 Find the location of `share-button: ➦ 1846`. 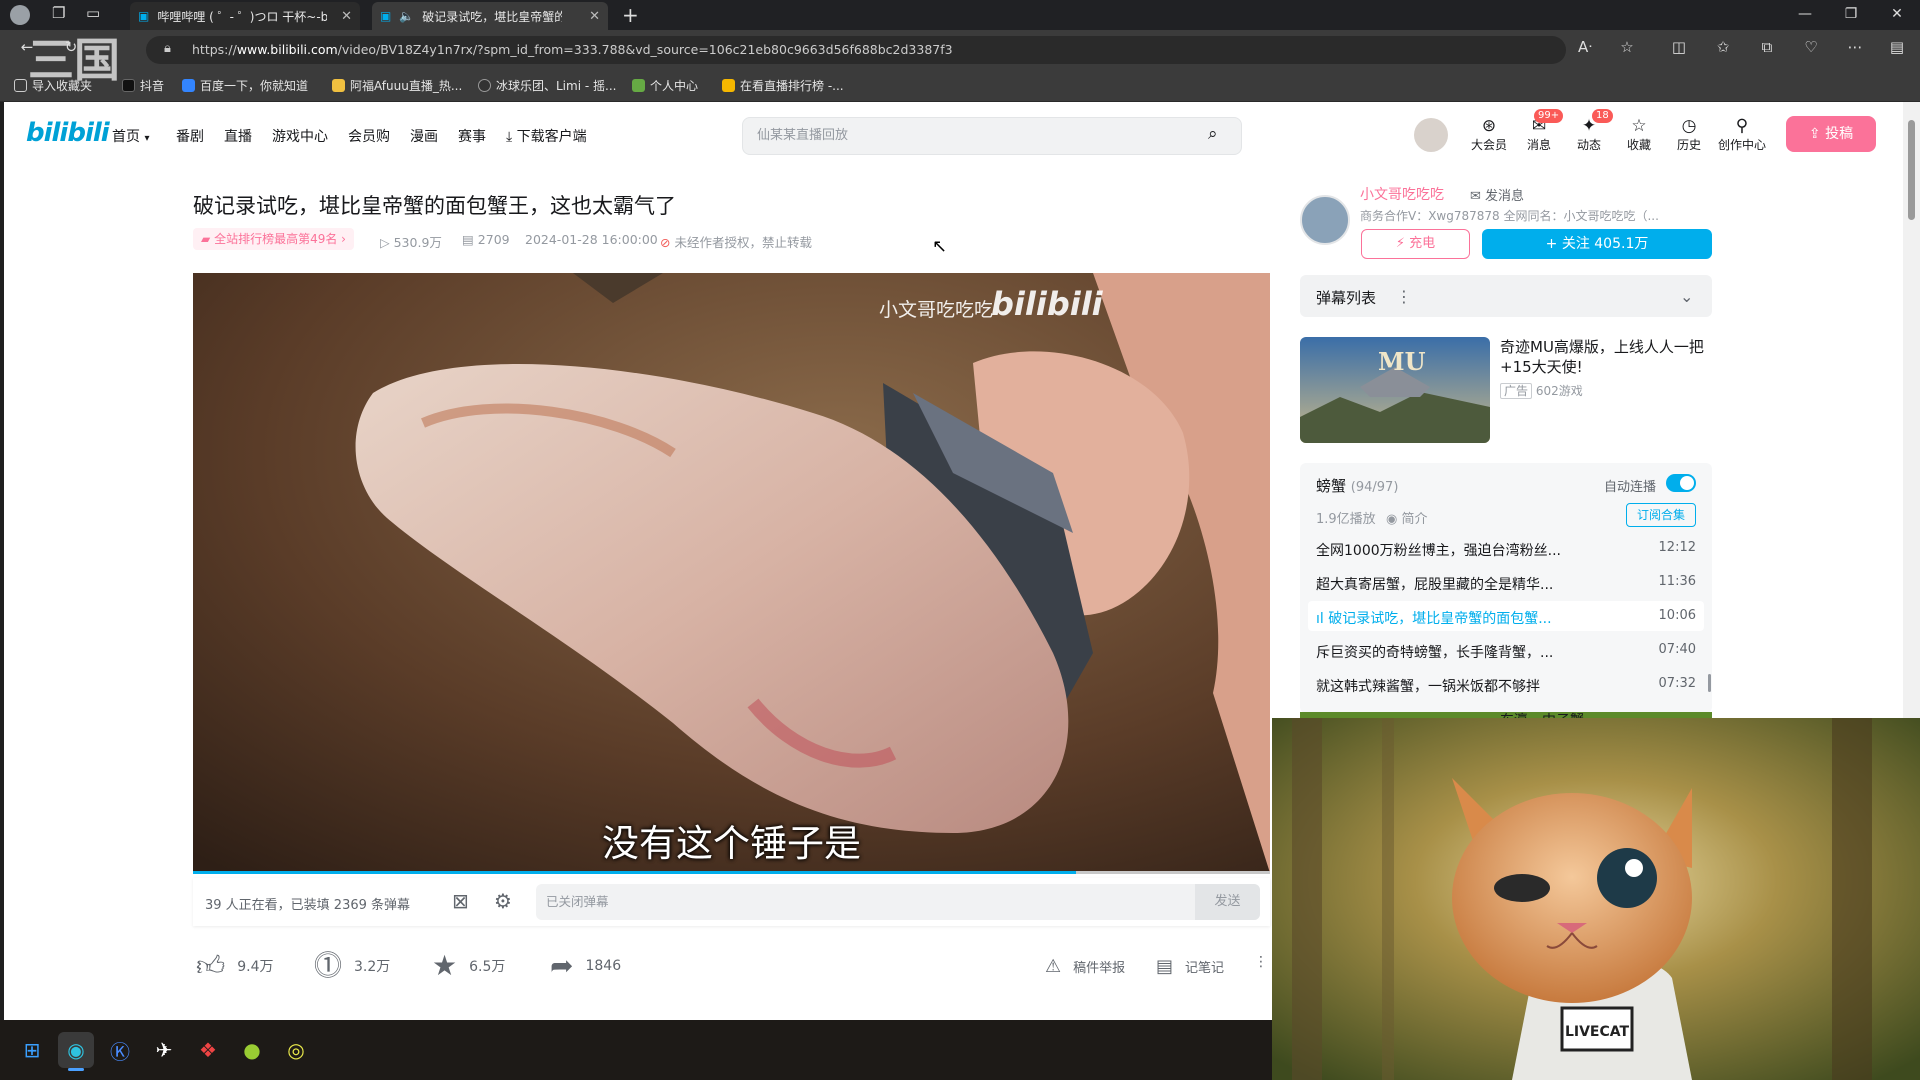

share-button: ➦ 1846 is located at coordinates (585, 966).